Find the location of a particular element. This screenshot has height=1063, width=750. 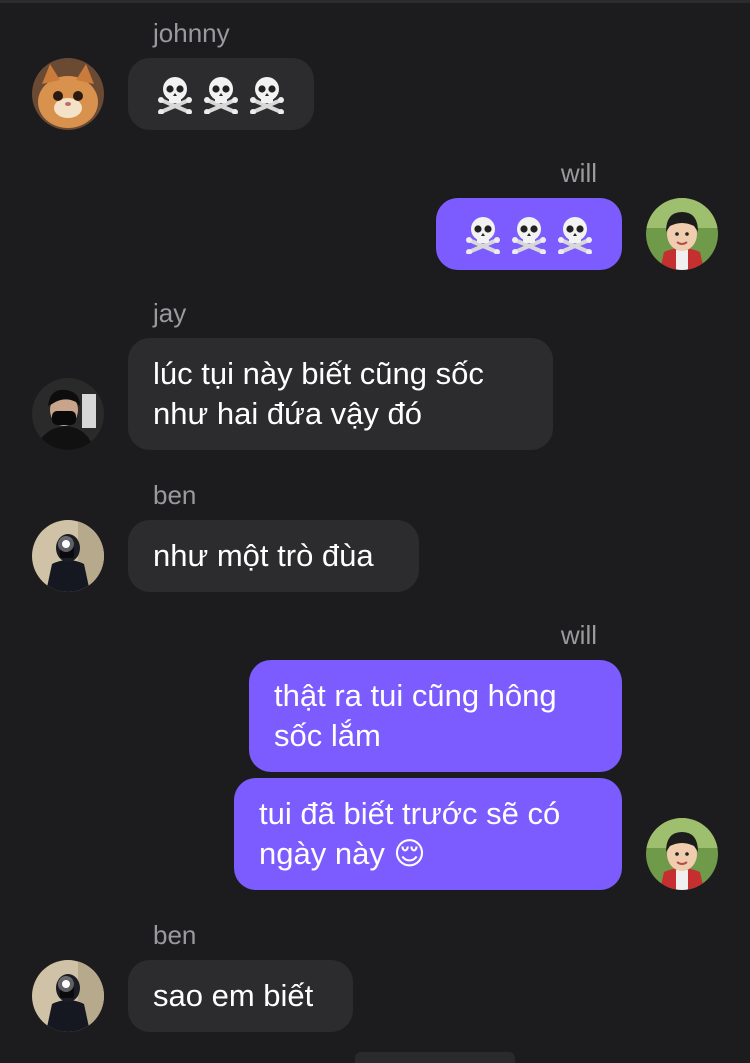

partial-element-below is located at coordinates (435, 1057).